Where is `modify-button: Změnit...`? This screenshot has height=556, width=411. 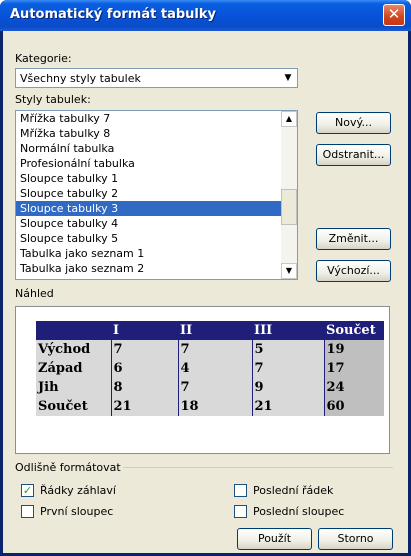
modify-button: Změnit... is located at coordinates (353, 239).